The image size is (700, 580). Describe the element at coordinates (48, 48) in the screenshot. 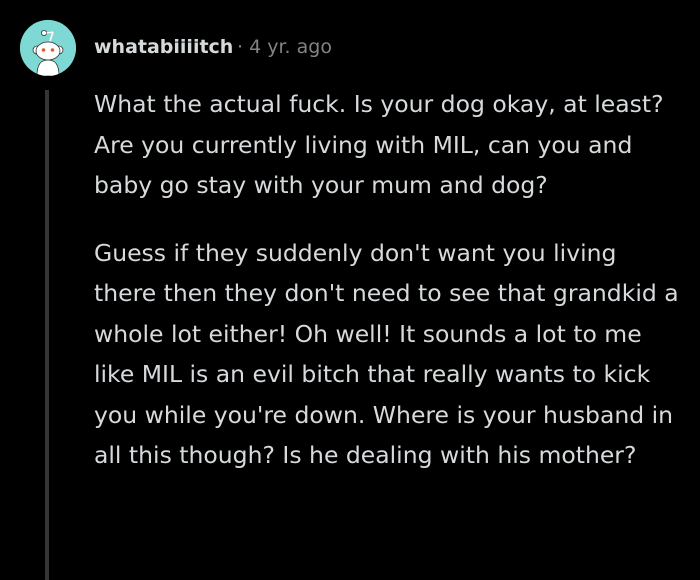

I see `reddit-snoo-avatar-icon` at that location.